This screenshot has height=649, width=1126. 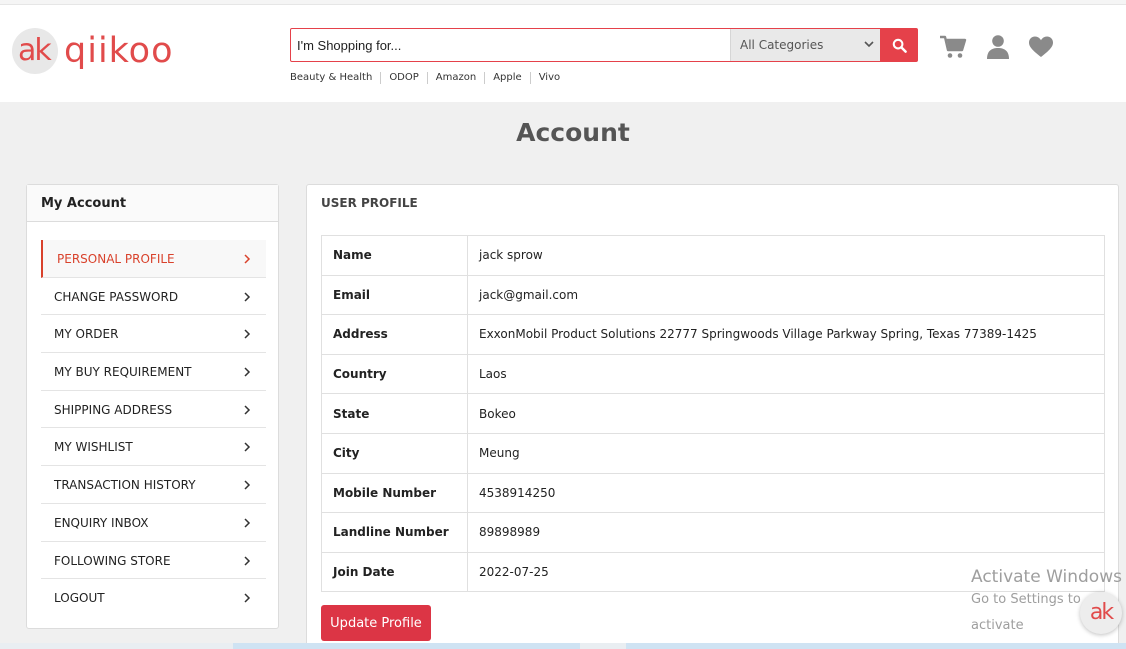 What do you see at coordinates (1046, 577) in the screenshot?
I see `watermark-title: Activate Windows` at bounding box center [1046, 577].